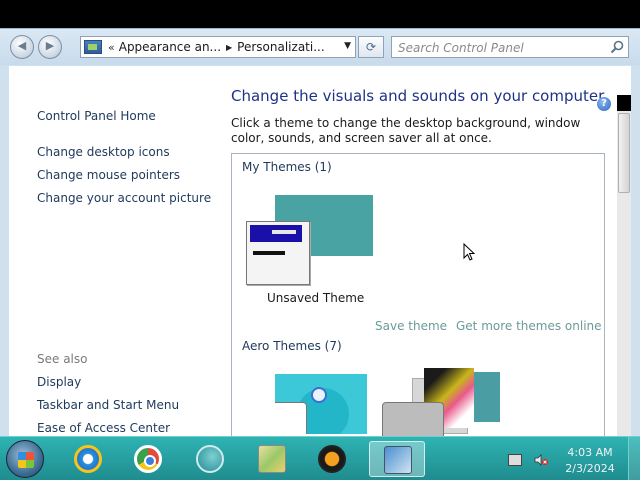  I want to click on chrome-icon, so click(148, 459).